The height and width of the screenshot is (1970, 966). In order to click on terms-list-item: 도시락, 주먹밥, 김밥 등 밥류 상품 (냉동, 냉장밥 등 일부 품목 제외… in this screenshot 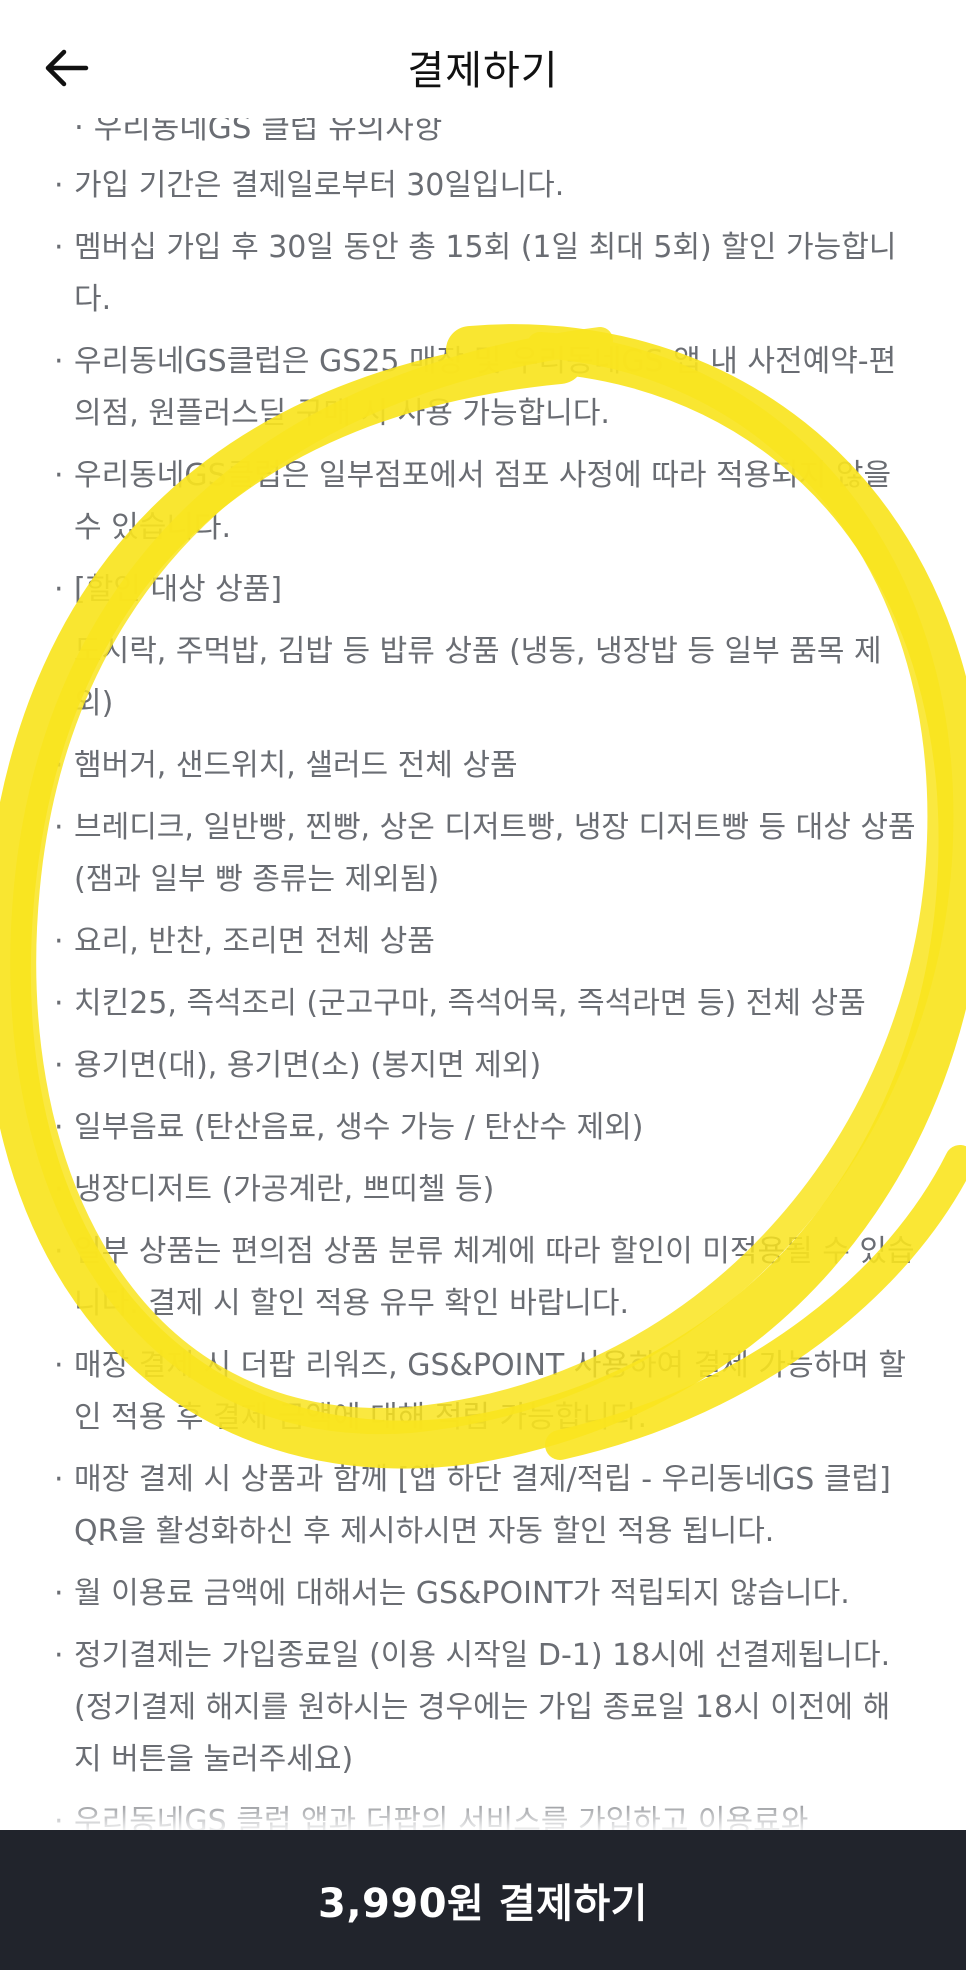, I will do `click(483, 678)`.